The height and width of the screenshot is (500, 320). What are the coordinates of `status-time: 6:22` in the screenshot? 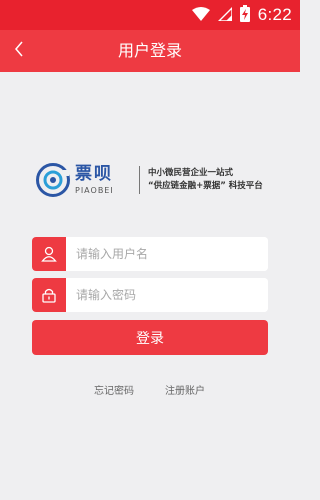 It's located at (274, 14).